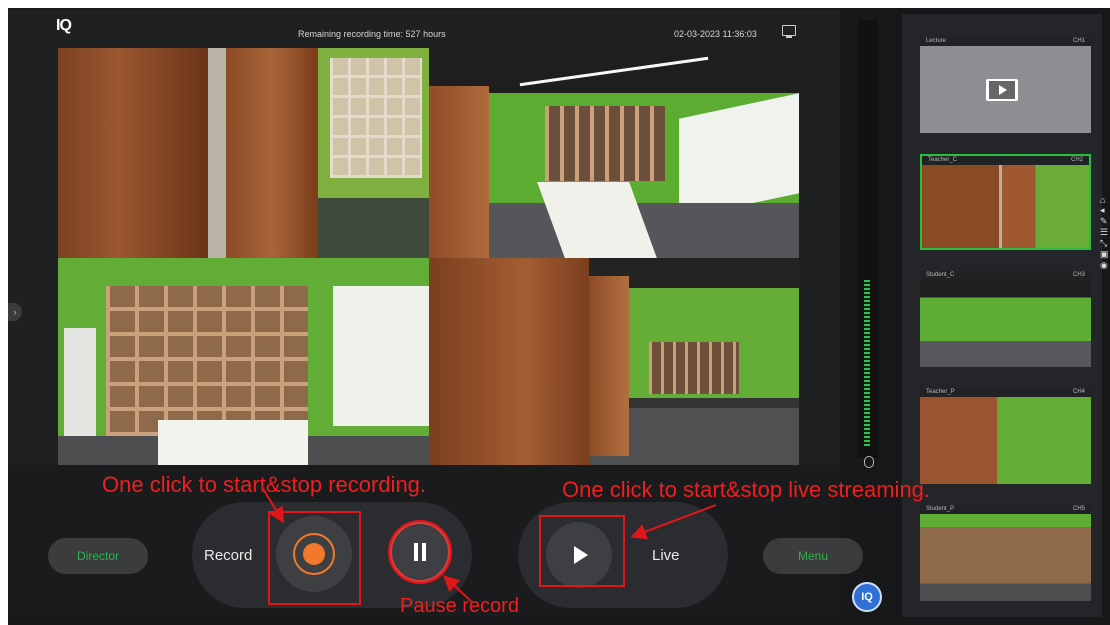  What do you see at coordinates (943, 160) in the screenshot?
I see `channel-name: Teacher_C` at bounding box center [943, 160].